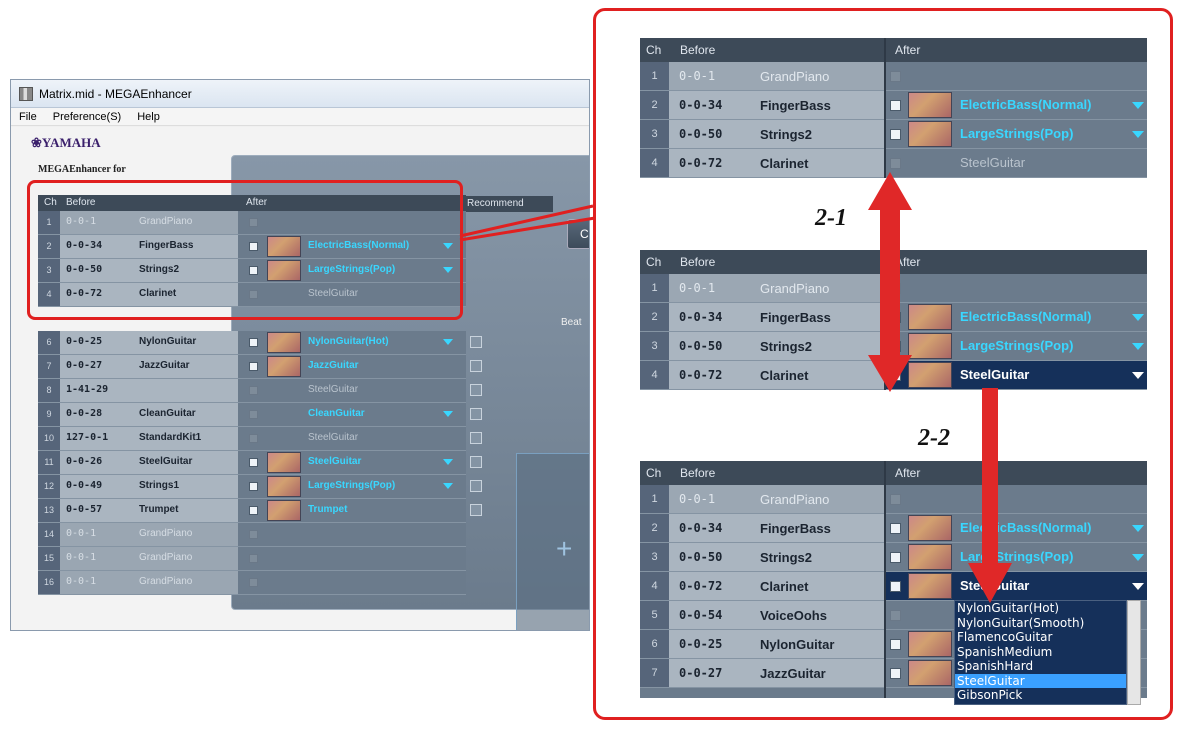 Image resolution: width=1191 pixels, height=729 pixels. I want to click on voice-name: Clarinet, so click(784, 163).